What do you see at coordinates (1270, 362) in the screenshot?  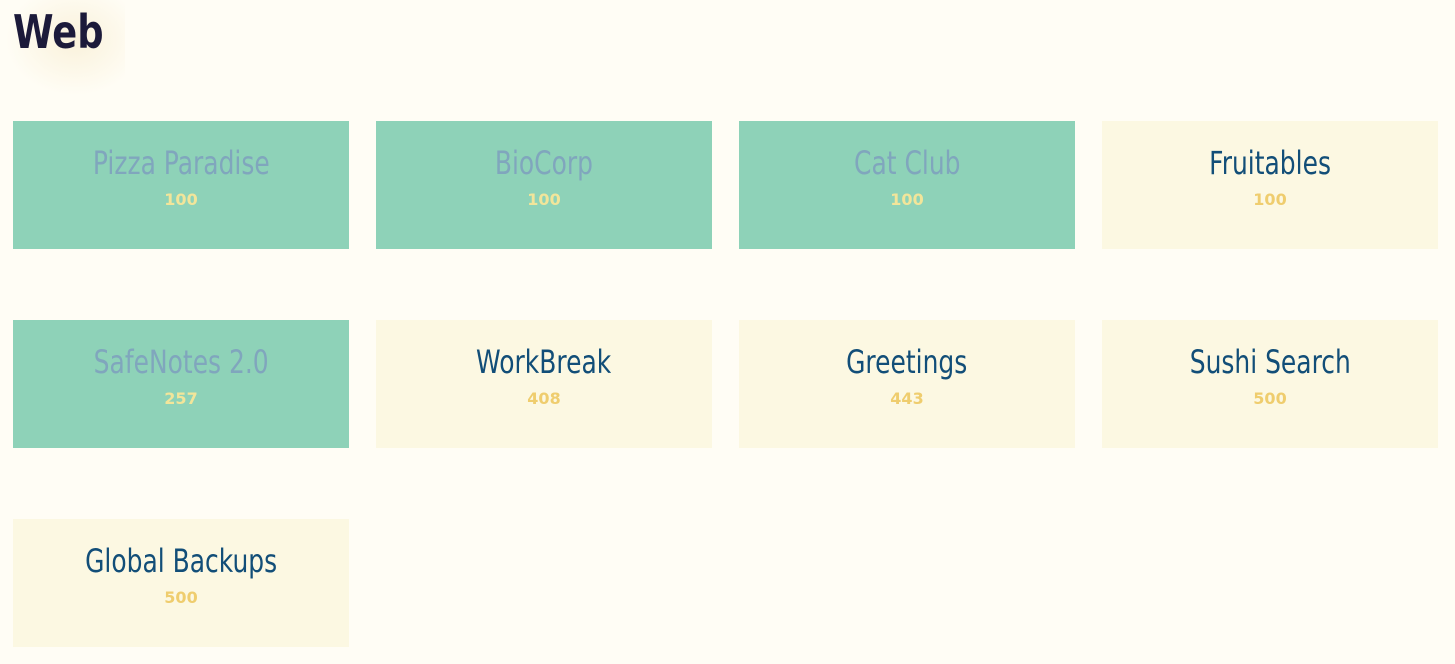 I see `challenge-name: Sushi Search` at bounding box center [1270, 362].